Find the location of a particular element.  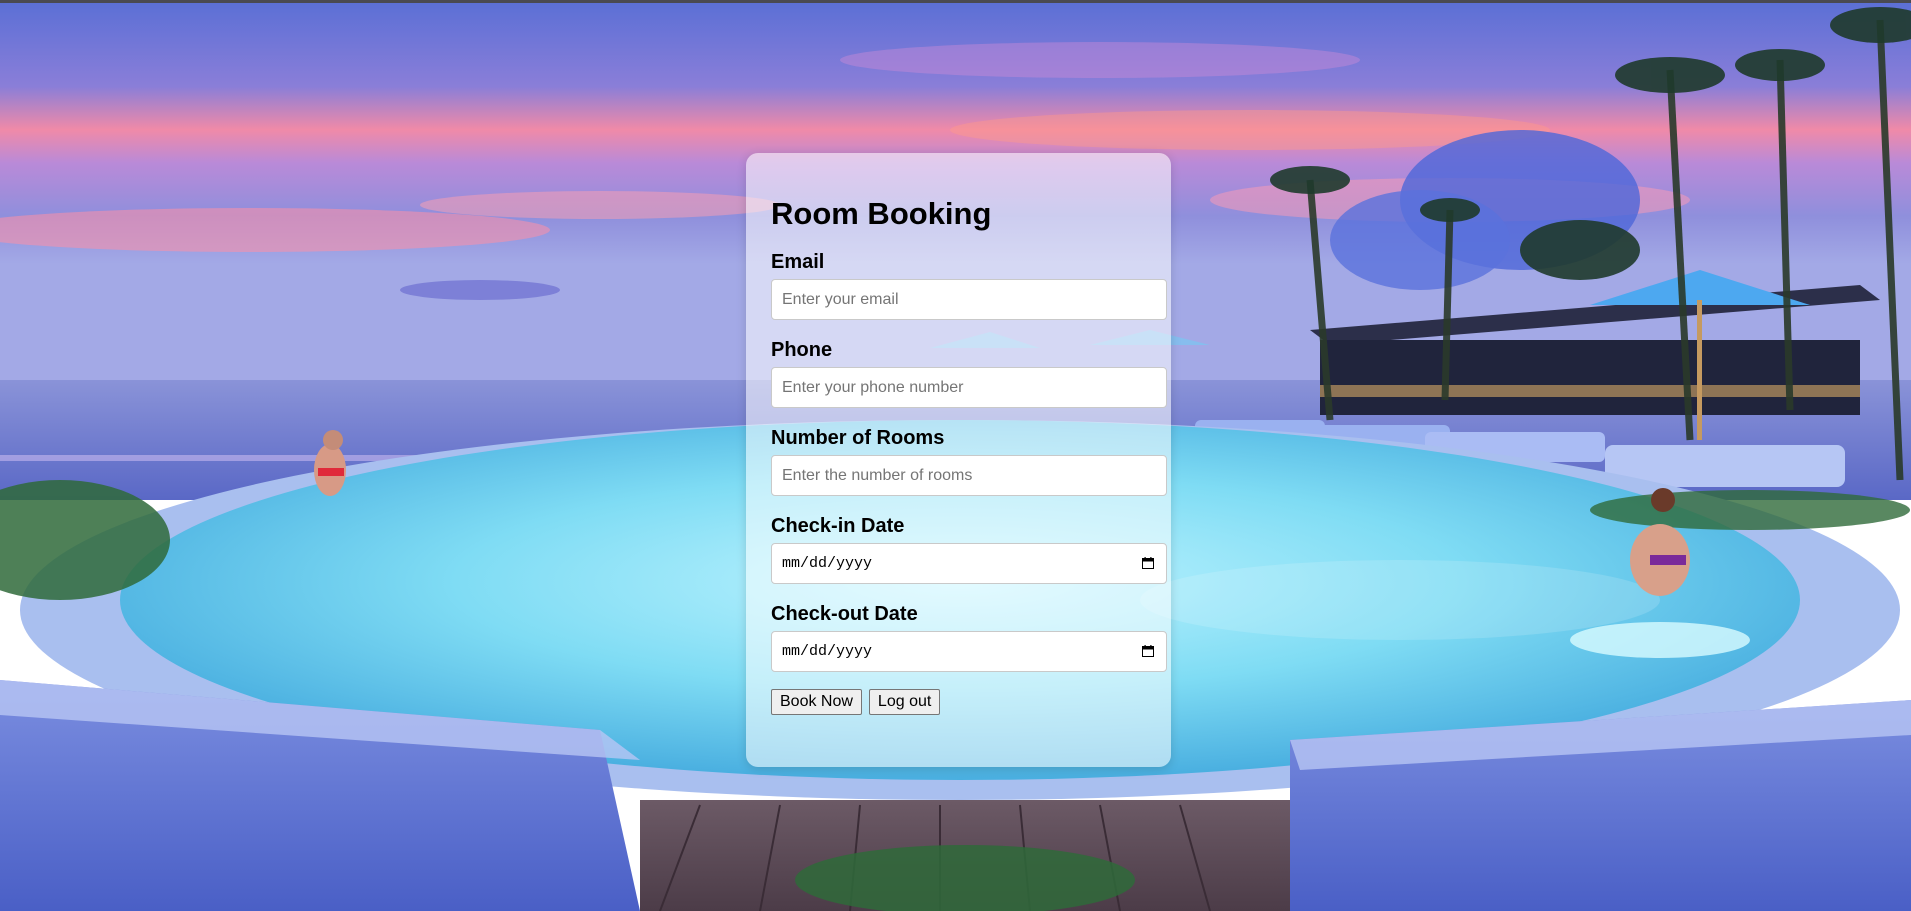

checkout-date-field: mm/dd/yyyy is located at coordinates (969, 651).